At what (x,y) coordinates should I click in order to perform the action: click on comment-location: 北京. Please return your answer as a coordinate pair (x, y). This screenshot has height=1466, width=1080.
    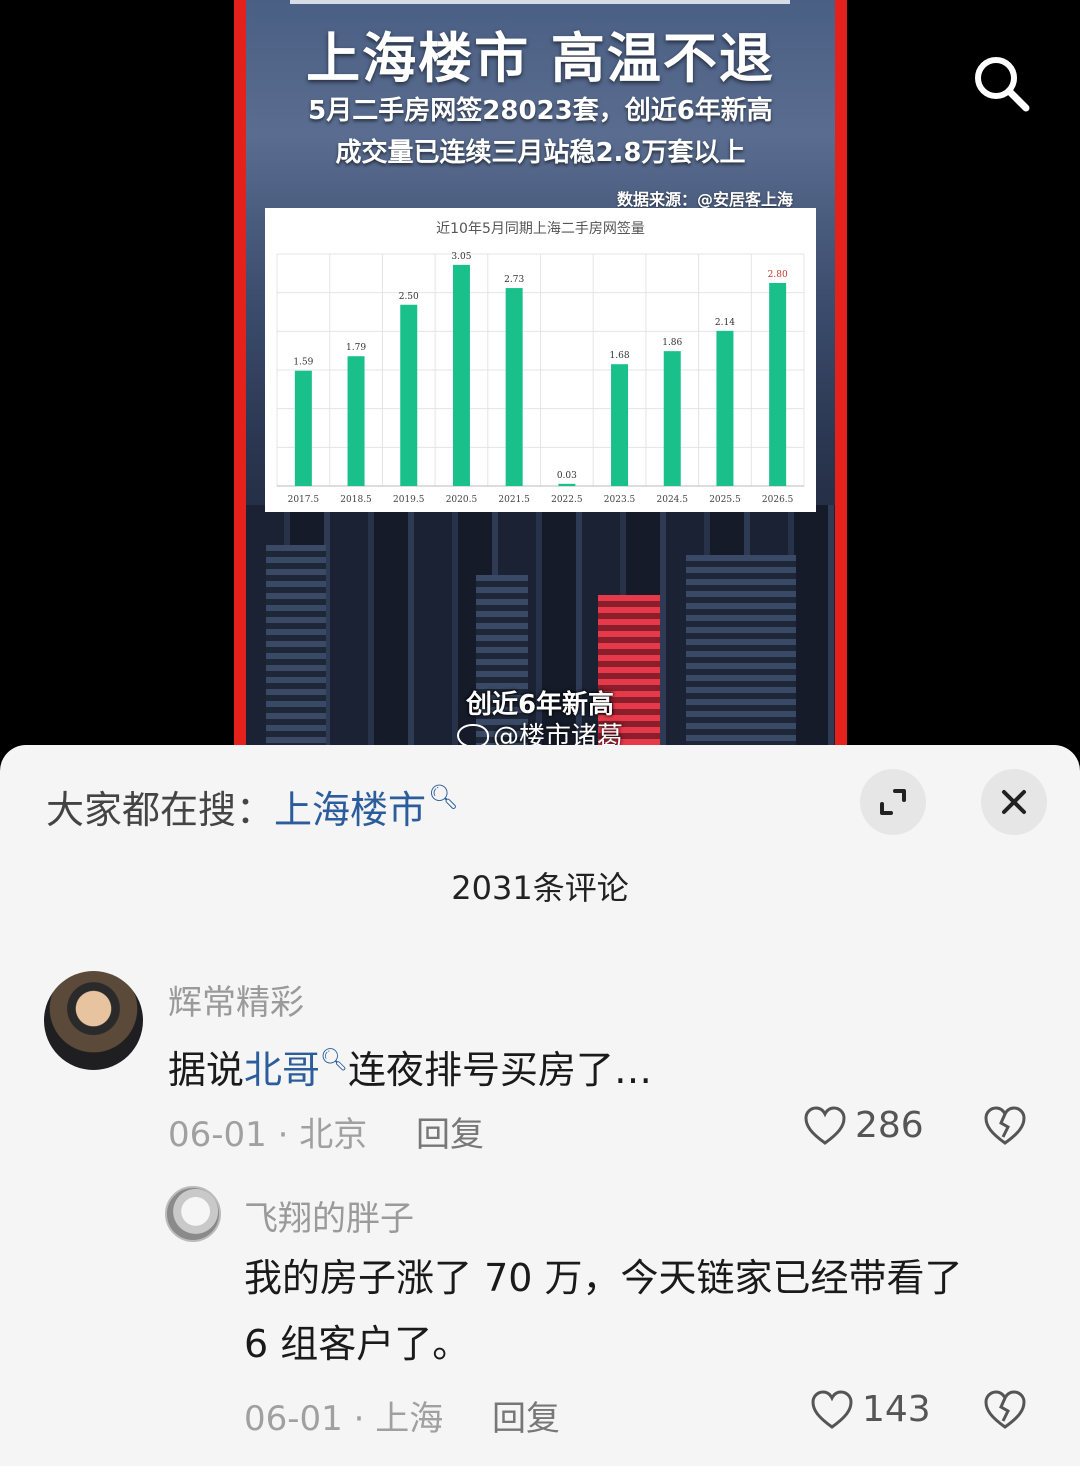
    Looking at the image, I should click on (333, 1135).